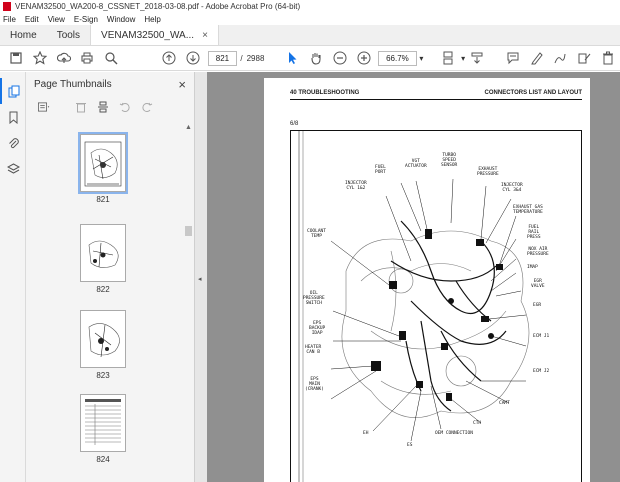 The image size is (620, 482). I want to click on upload-button, so click(64, 58).